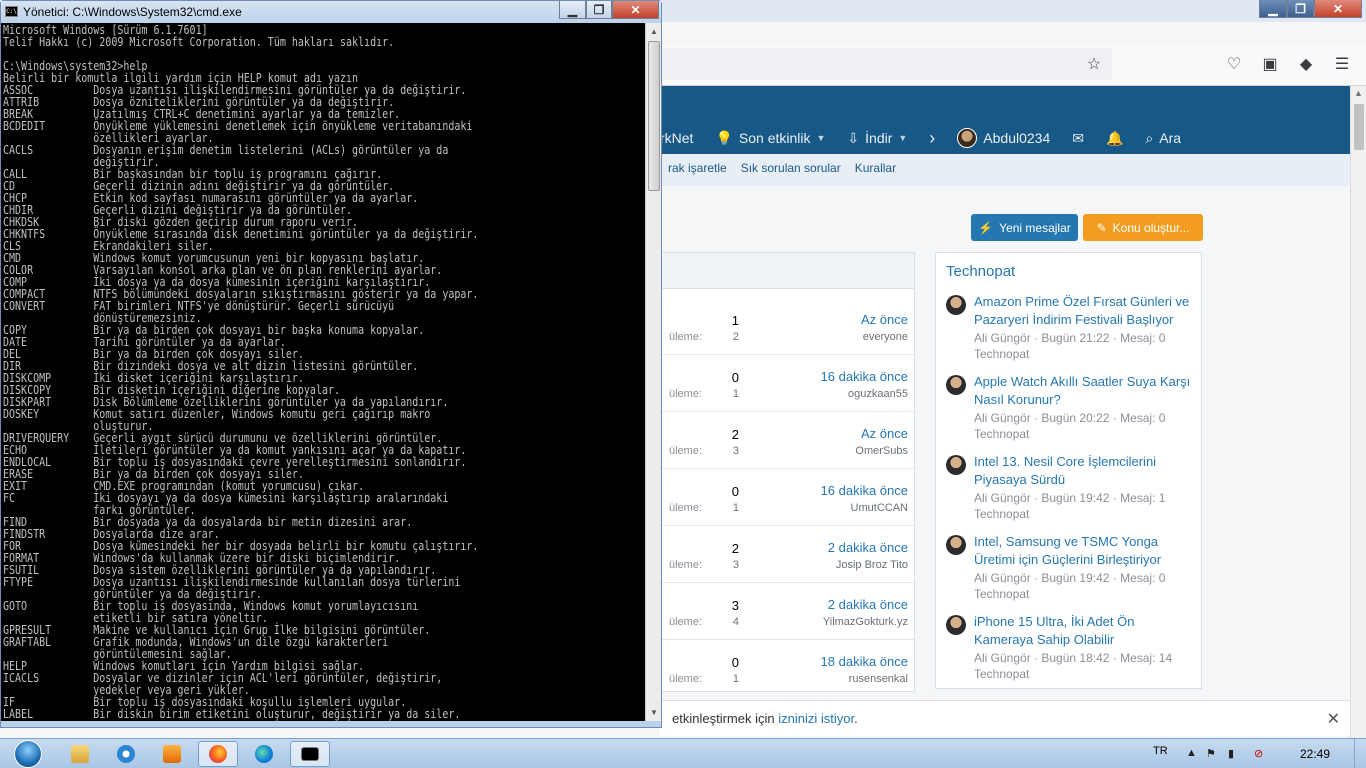 This screenshot has width=1366, height=768. I want to click on nav-item-recent: 💡 Son etkinlik ▼, so click(770, 138).